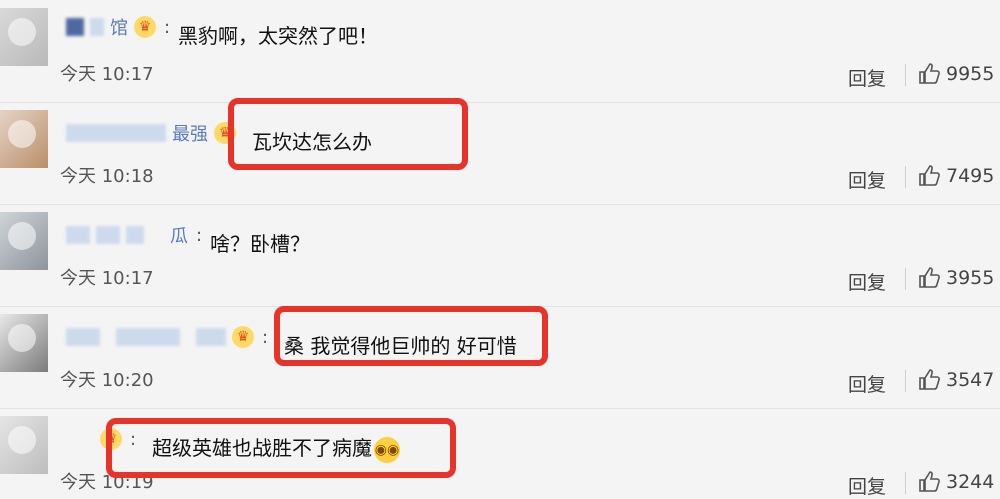 The image size is (1000, 499). I want to click on like-button: 9955, so click(956, 74).